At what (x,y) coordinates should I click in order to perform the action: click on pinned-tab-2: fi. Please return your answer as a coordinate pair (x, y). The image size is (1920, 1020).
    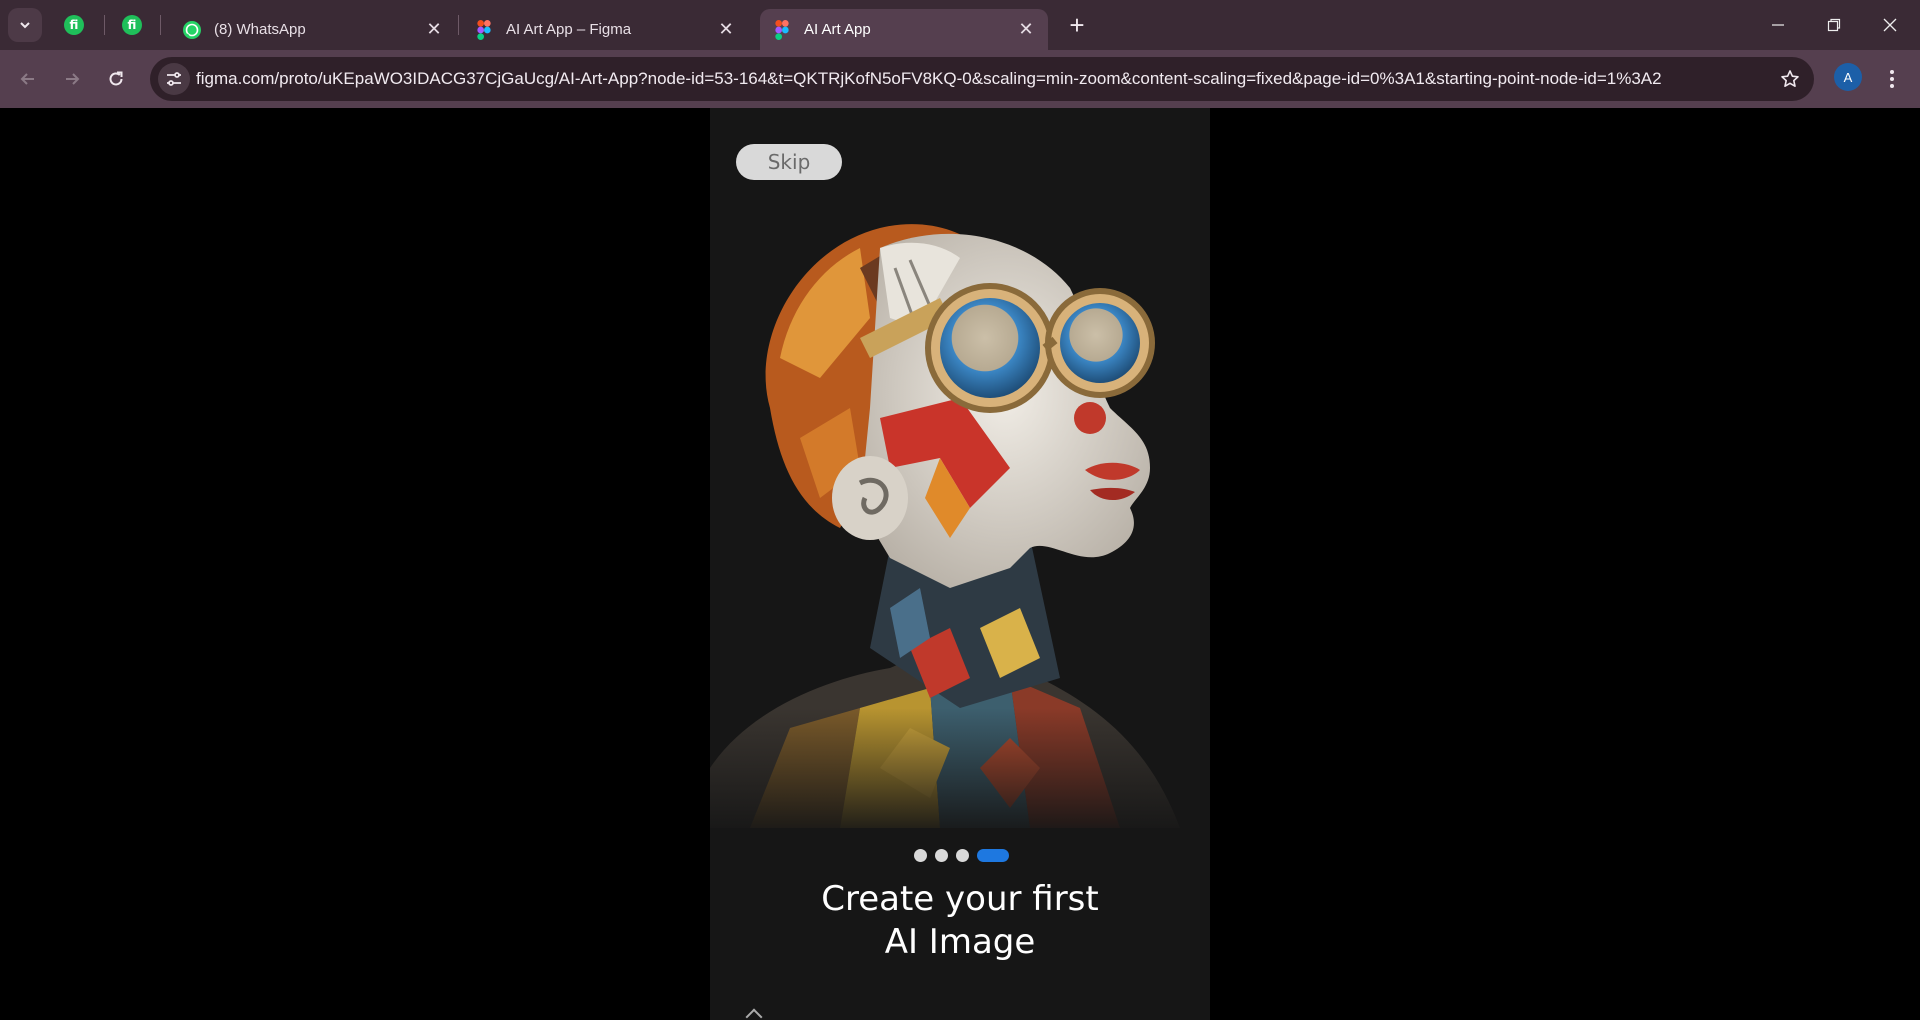
    Looking at the image, I should click on (132, 25).